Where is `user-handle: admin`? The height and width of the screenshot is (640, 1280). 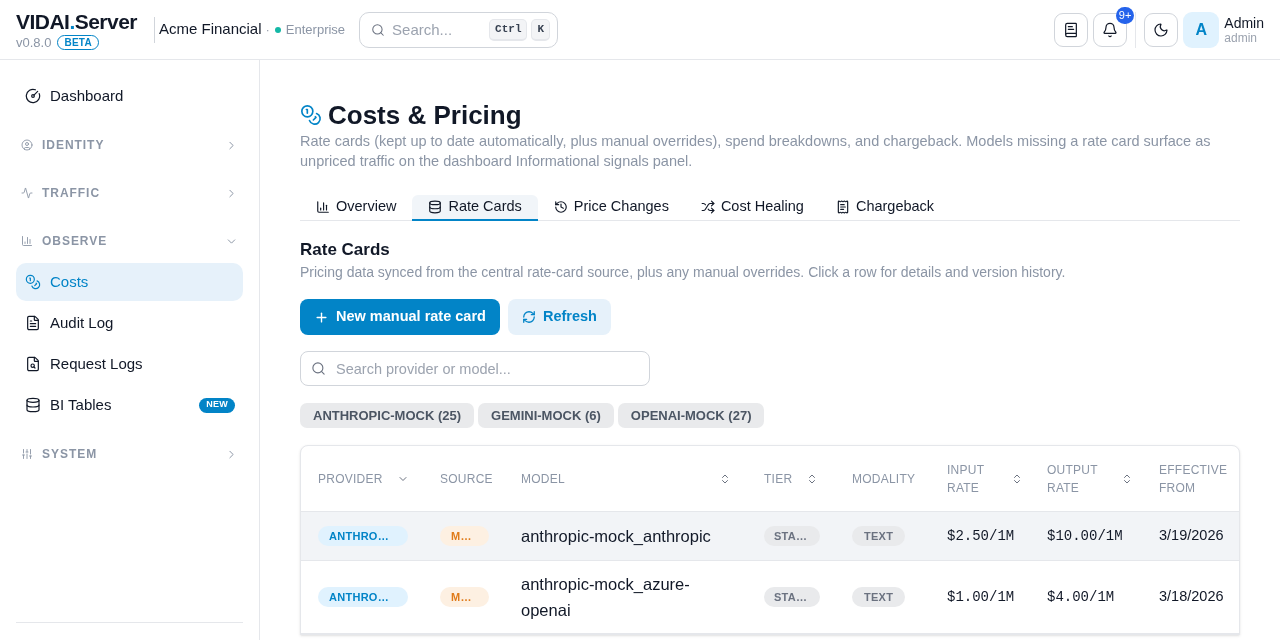 user-handle: admin is located at coordinates (1241, 37).